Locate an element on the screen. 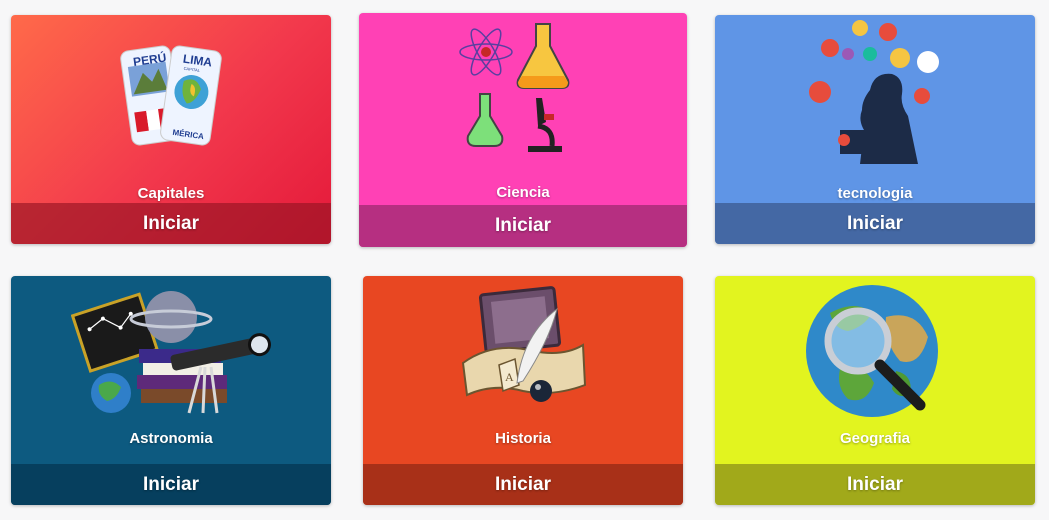 The width and height of the screenshot is (1049, 520). card-geografia: Geografia Iniciar is located at coordinates (875, 390).